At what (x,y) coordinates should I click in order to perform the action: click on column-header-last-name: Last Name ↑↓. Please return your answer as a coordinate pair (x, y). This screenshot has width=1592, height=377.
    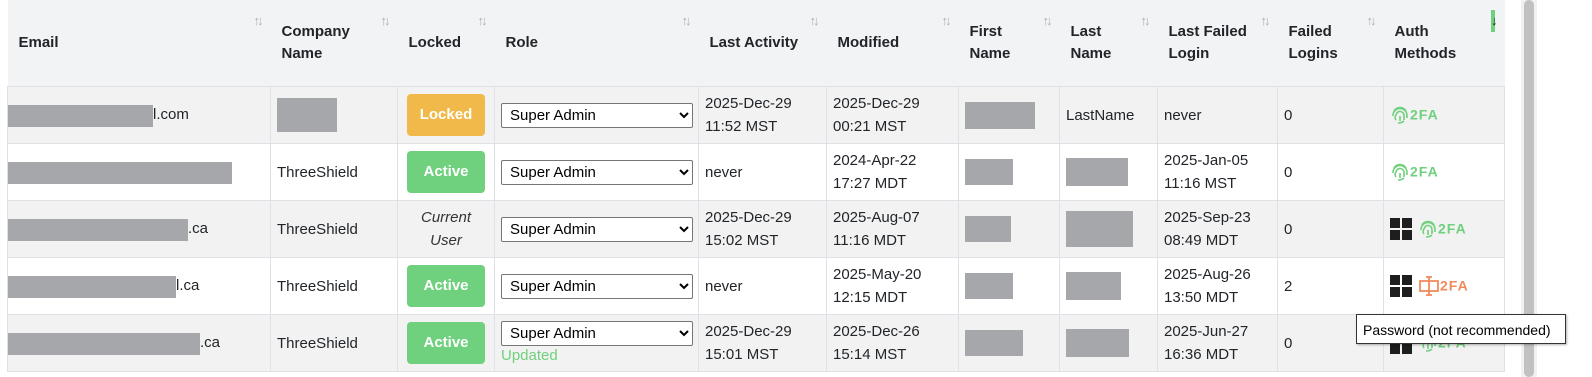
    Looking at the image, I should click on (1108, 43).